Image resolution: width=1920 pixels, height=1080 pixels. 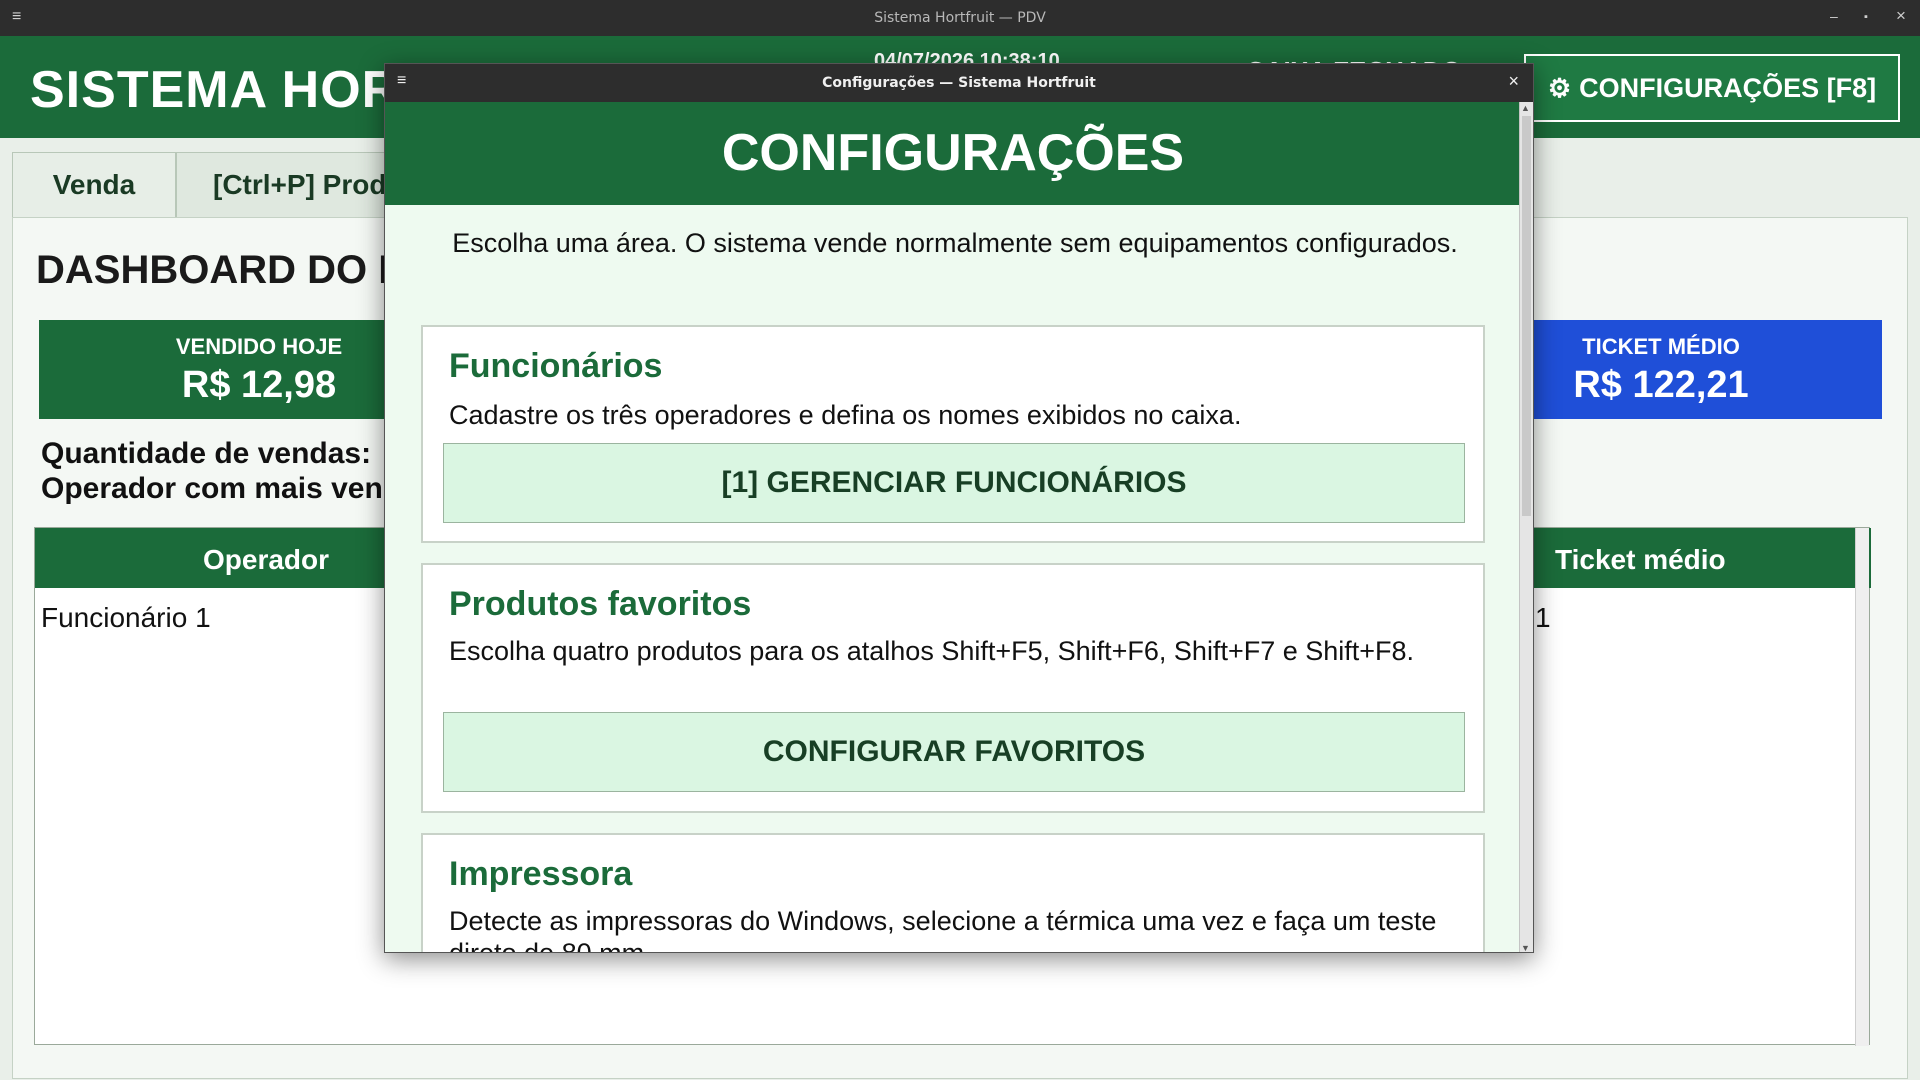 What do you see at coordinates (1862, 787) in the screenshot?
I see `table-scrollbar` at bounding box center [1862, 787].